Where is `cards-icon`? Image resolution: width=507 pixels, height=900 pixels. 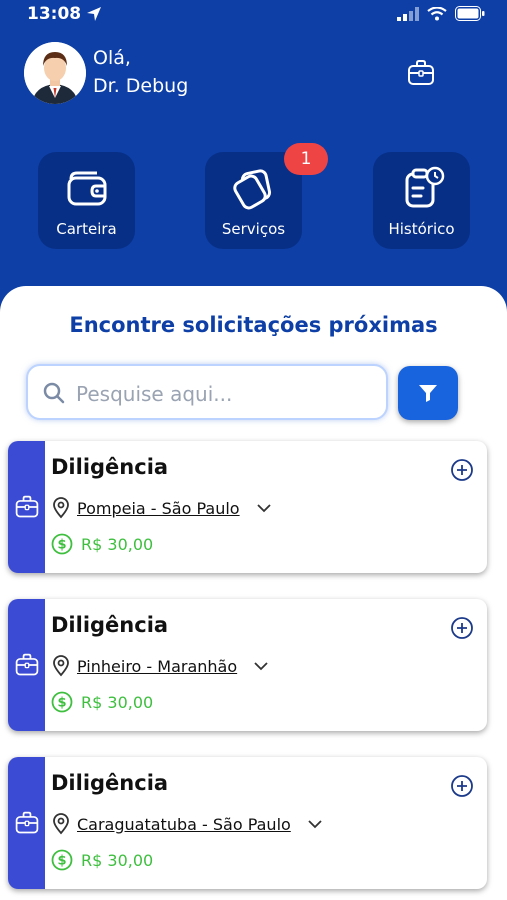 cards-icon is located at coordinates (251, 189).